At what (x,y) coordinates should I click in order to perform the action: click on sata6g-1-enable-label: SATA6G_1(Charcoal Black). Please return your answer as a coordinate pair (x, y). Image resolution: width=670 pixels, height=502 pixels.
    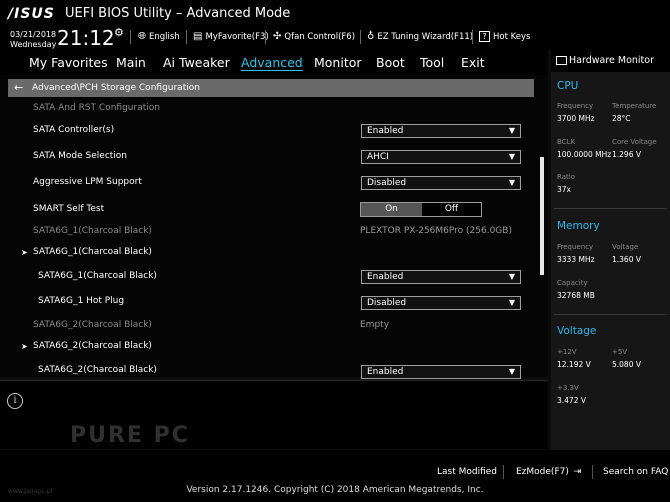
    Looking at the image, I should click on (97, 276).